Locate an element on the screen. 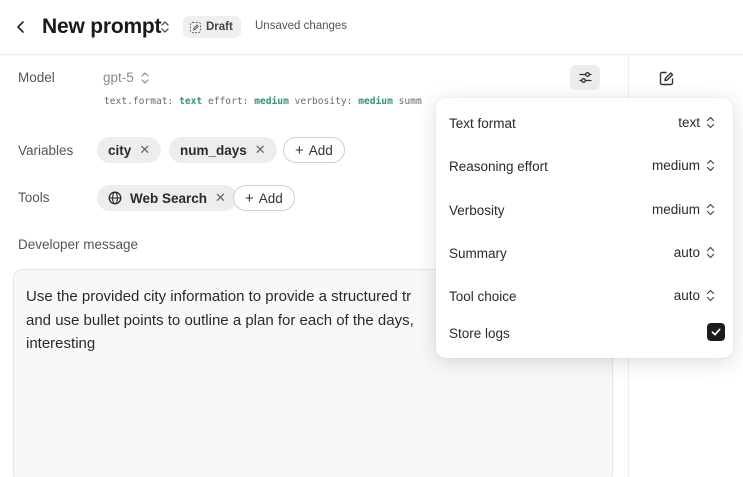  param-key: effort: is located at coordinates (228, 101).